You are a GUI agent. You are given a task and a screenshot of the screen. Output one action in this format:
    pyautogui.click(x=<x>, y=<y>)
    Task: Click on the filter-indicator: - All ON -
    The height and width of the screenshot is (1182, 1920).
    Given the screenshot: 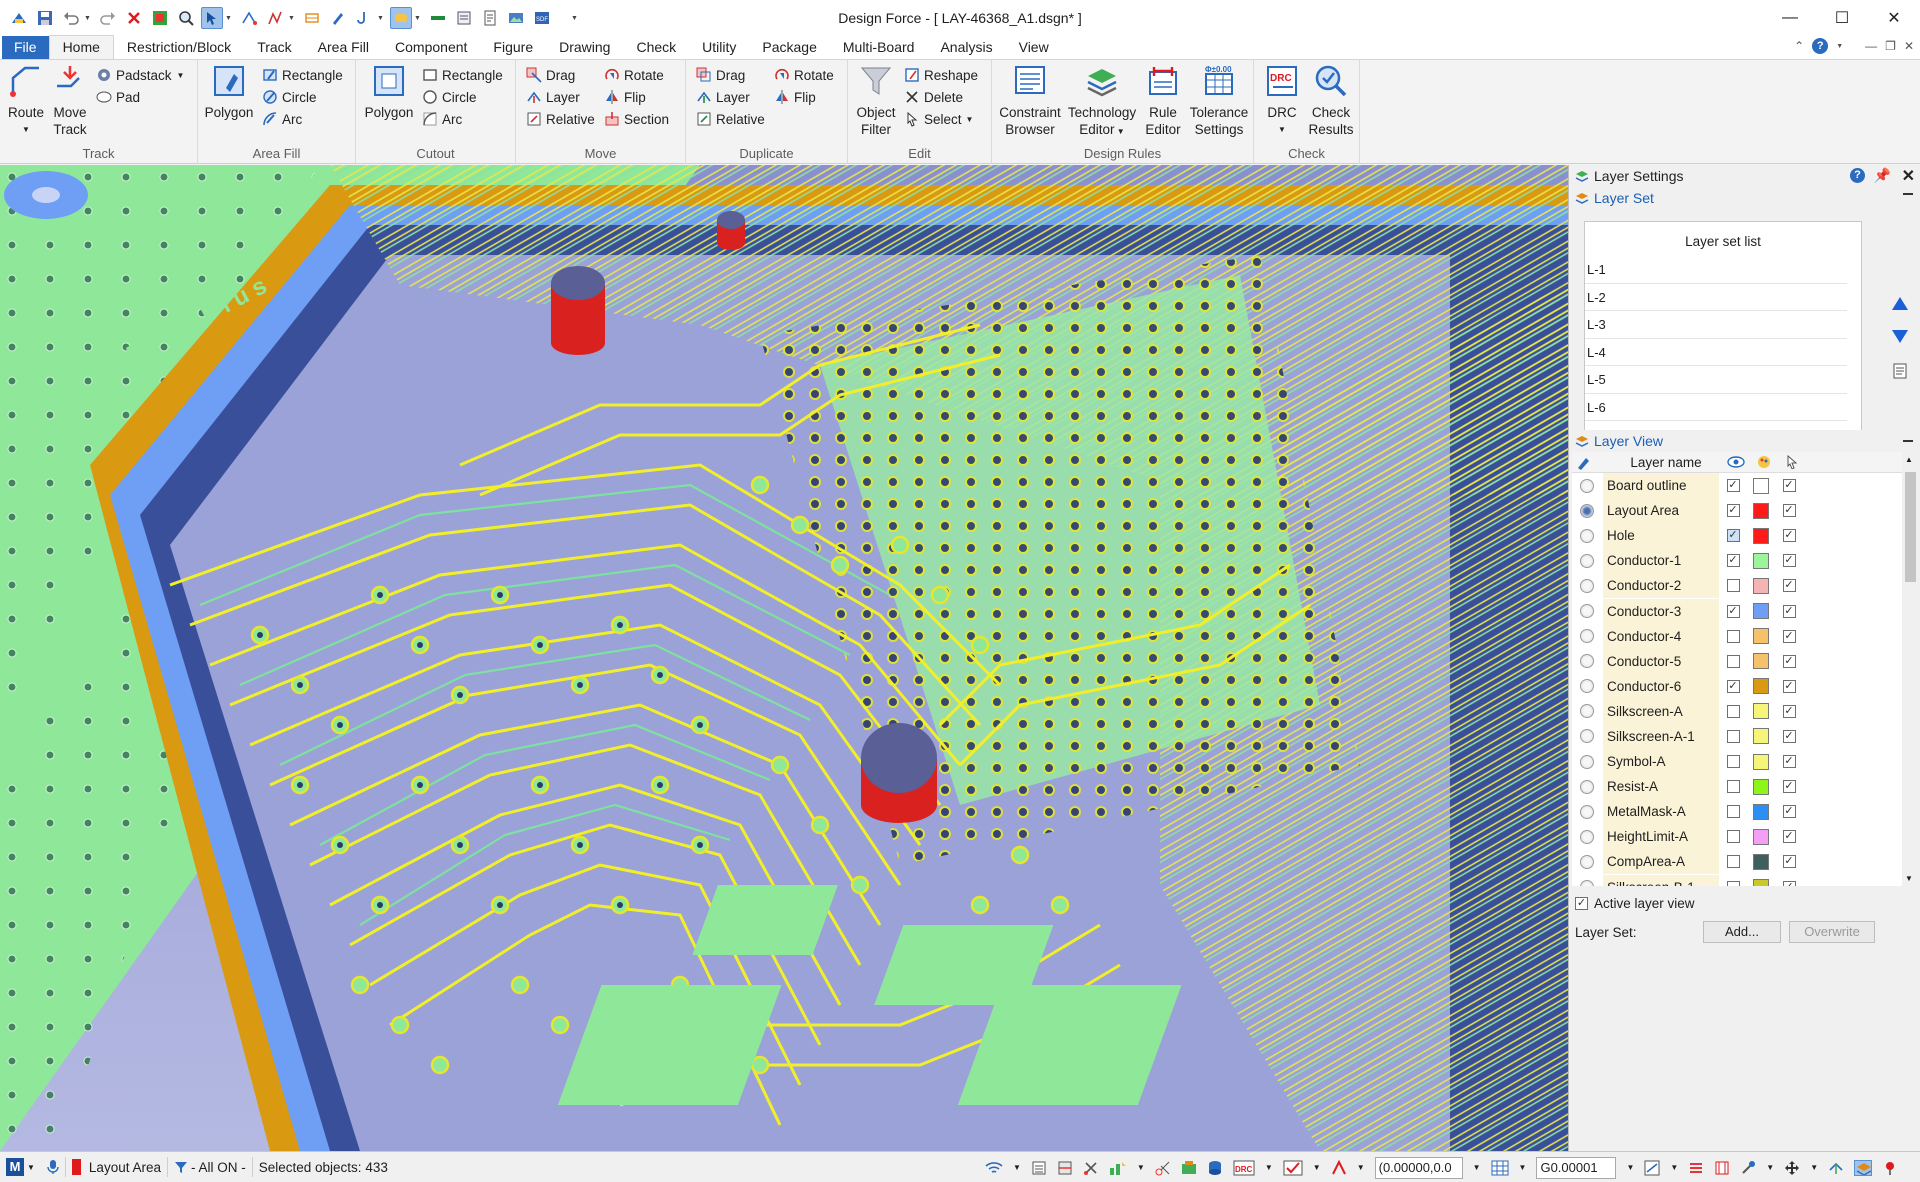 What is the action you would take?
    pyautogui.click(x=210, y=1167)
    